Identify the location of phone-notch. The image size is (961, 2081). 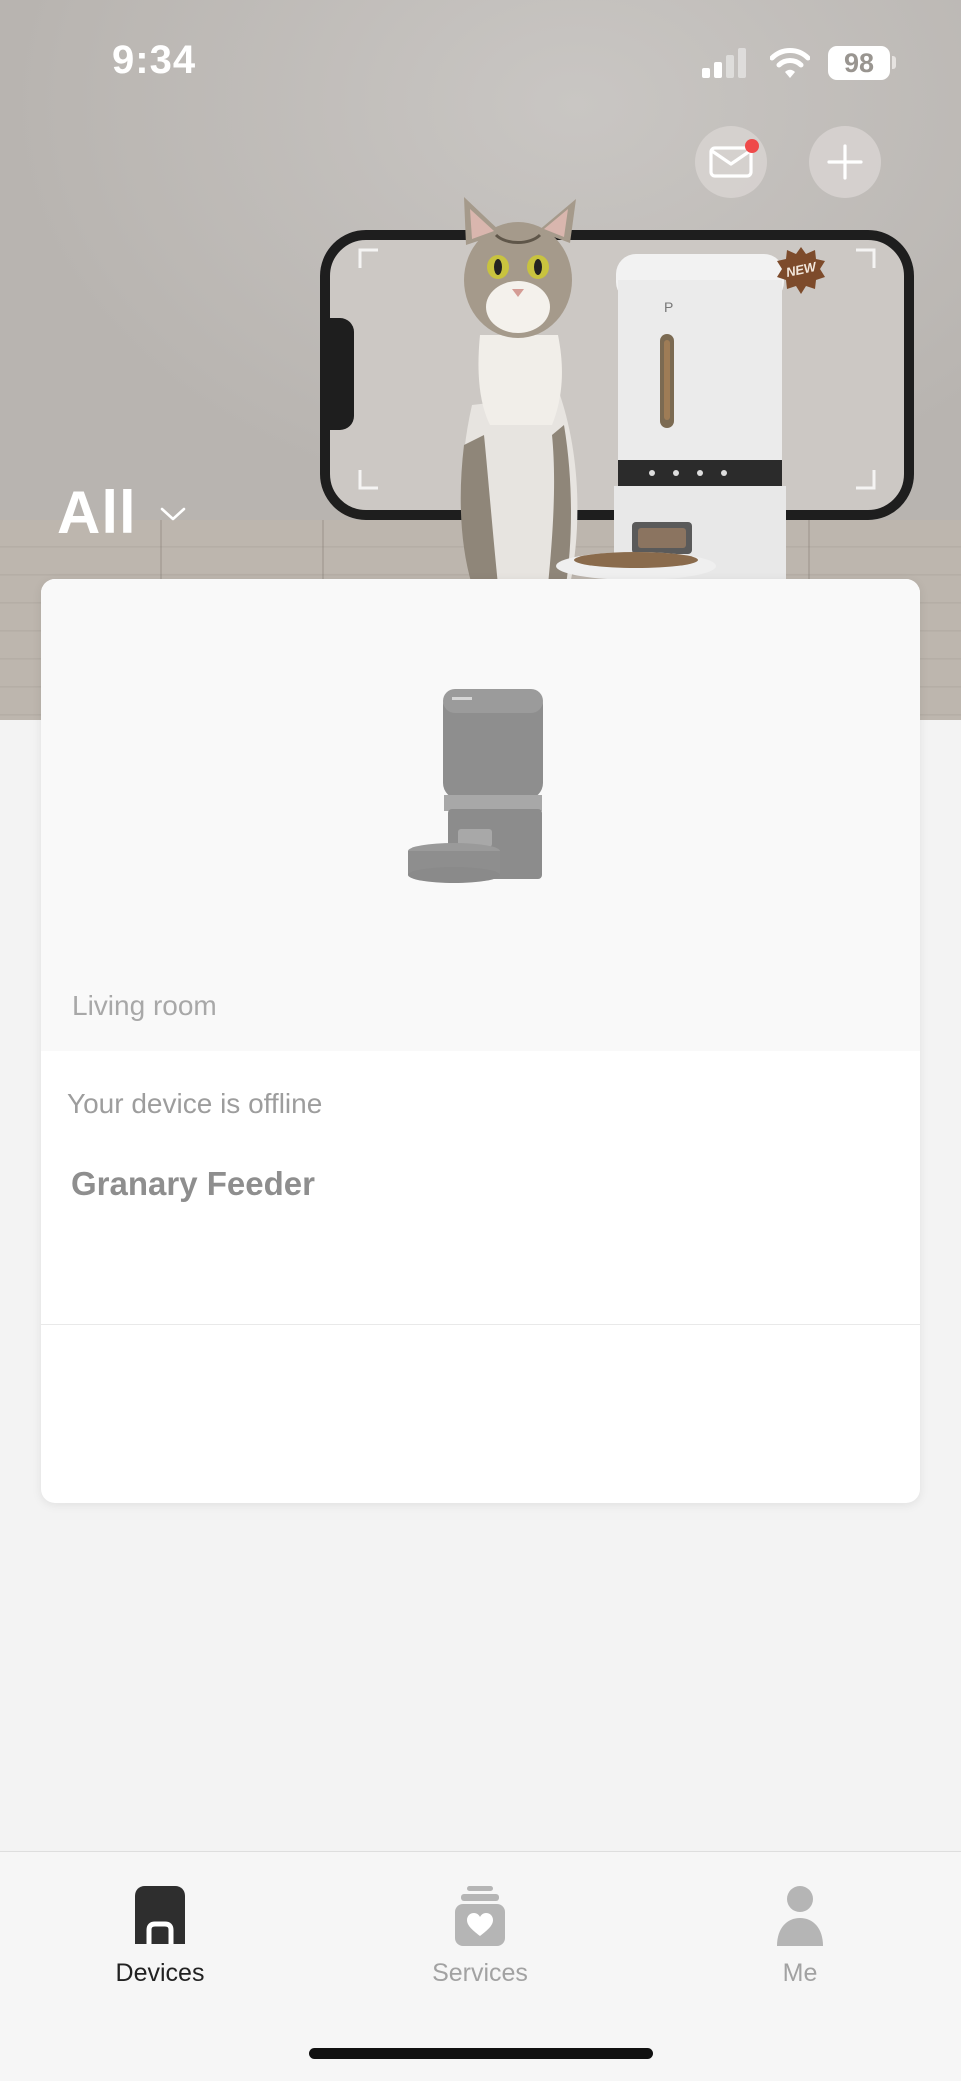
(342, 374).